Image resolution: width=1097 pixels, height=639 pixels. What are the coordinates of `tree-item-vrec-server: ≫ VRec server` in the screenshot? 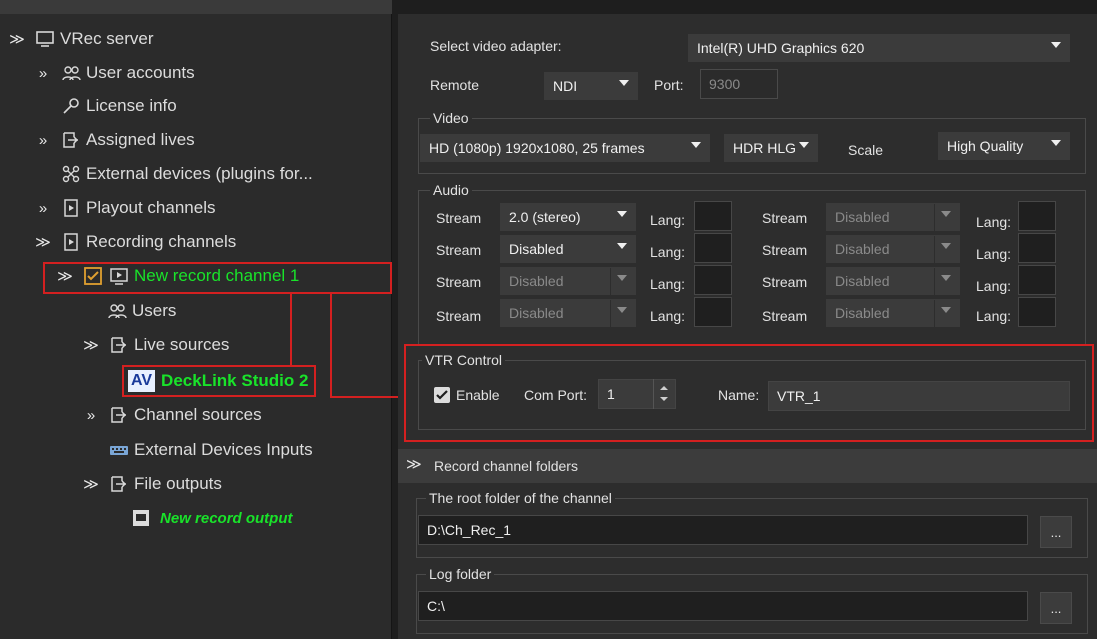 It's located at (81, 39).